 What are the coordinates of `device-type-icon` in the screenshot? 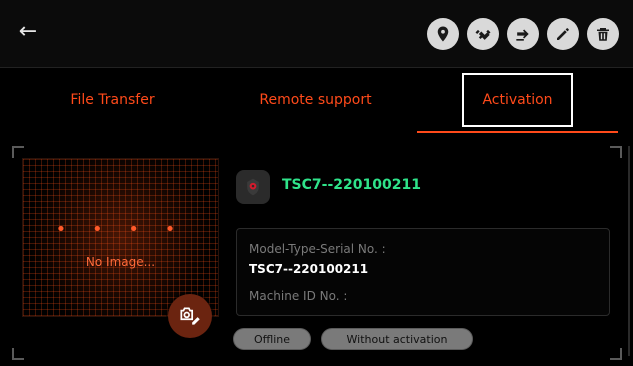 It's located at (253, 187).